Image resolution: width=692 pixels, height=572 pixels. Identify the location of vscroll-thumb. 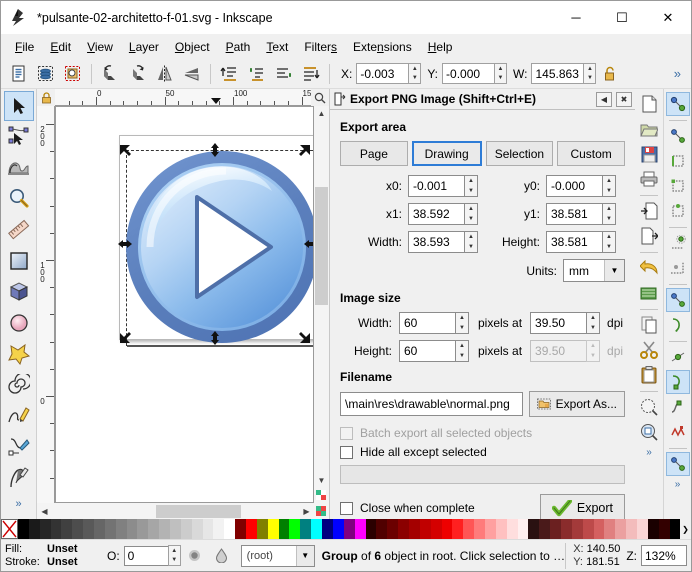
(321, 246).